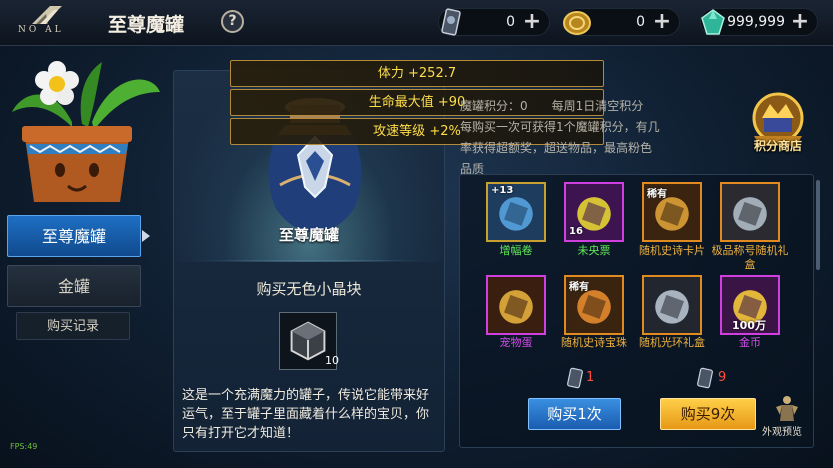 The width and height of the screenshot is (833, 468). I want to click on gem-count: 999,999, so click(756, 22).